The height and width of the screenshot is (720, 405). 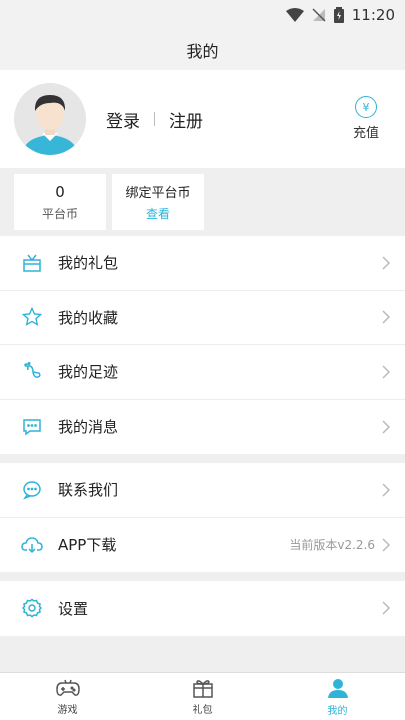 I want to click on battery-icon, so click(x=338, y=15).